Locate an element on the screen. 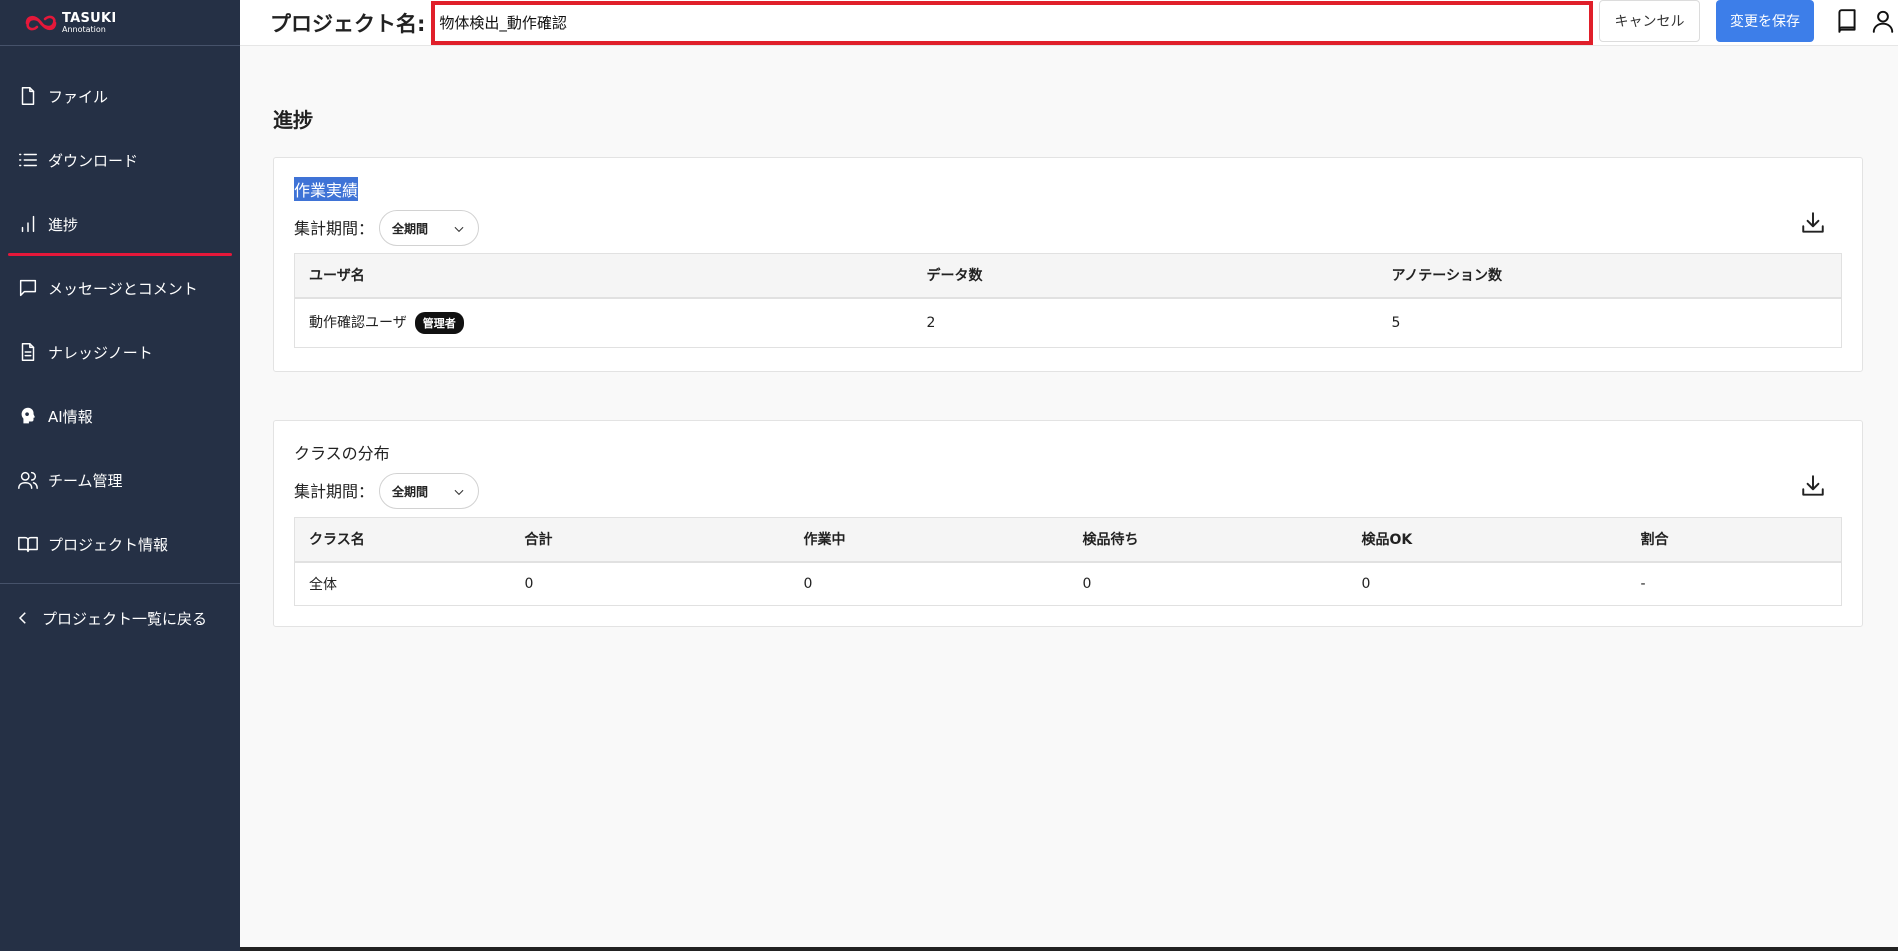  sidebar-divider is located at coordinates (120, 583).